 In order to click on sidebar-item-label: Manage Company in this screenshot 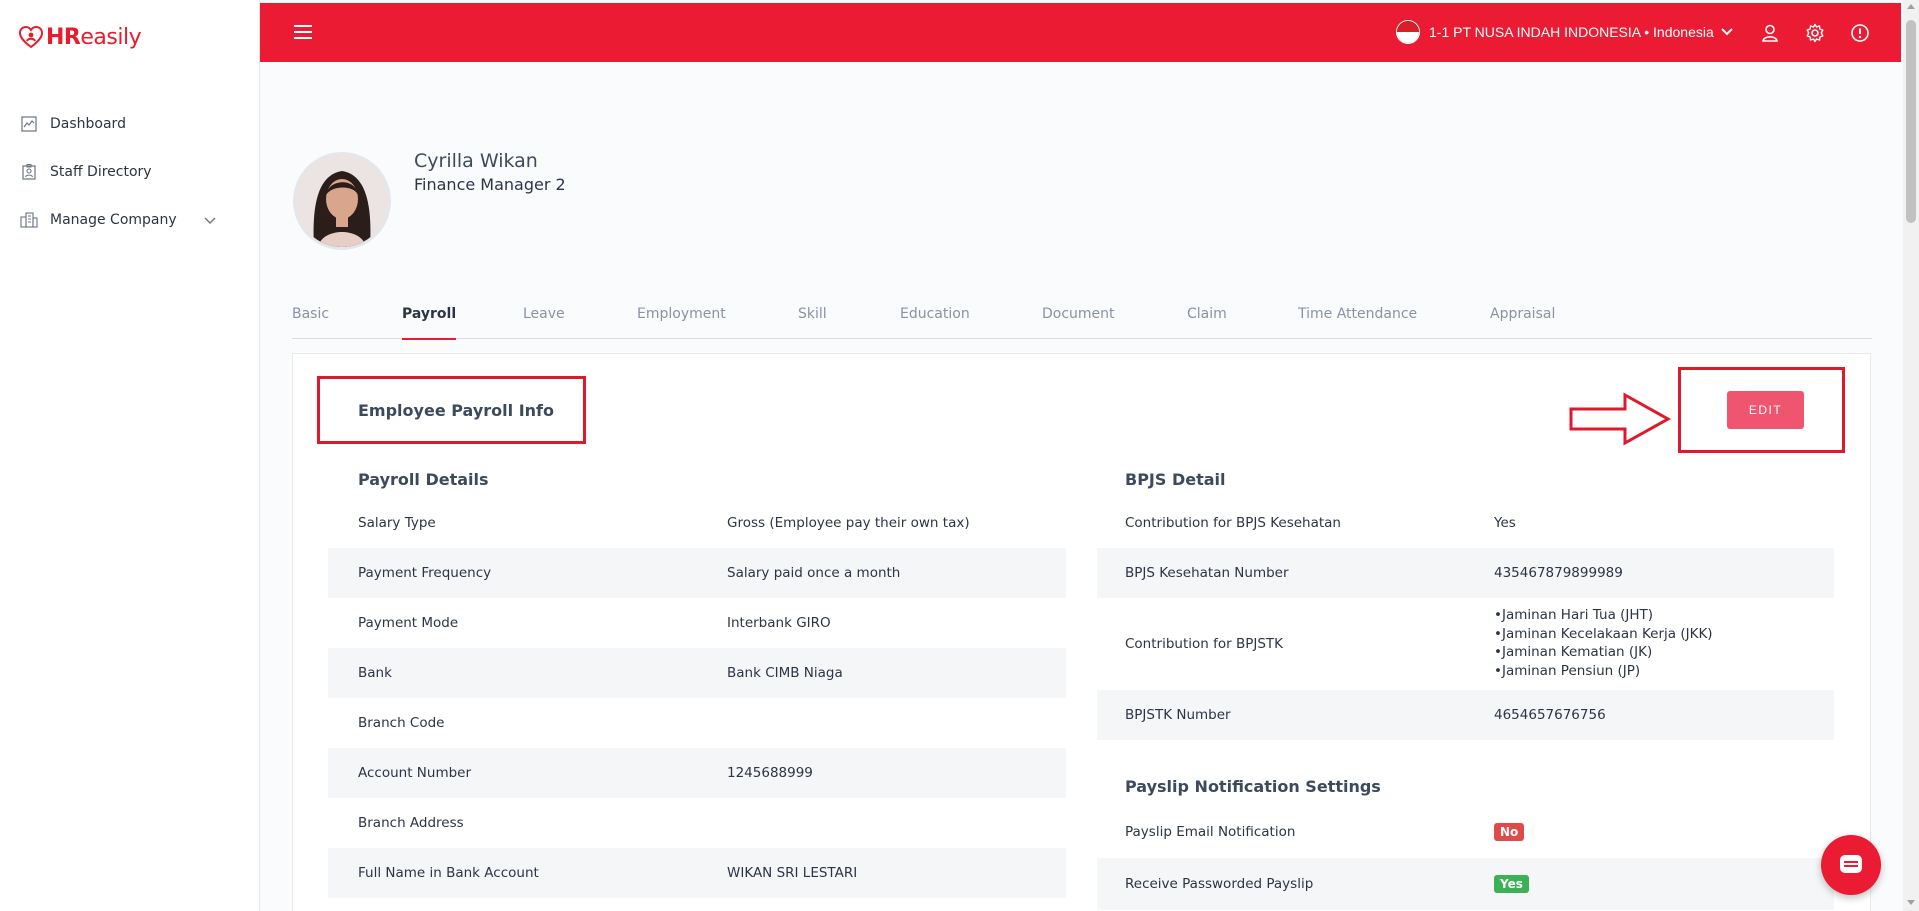, I will do `click(113, 220)`.